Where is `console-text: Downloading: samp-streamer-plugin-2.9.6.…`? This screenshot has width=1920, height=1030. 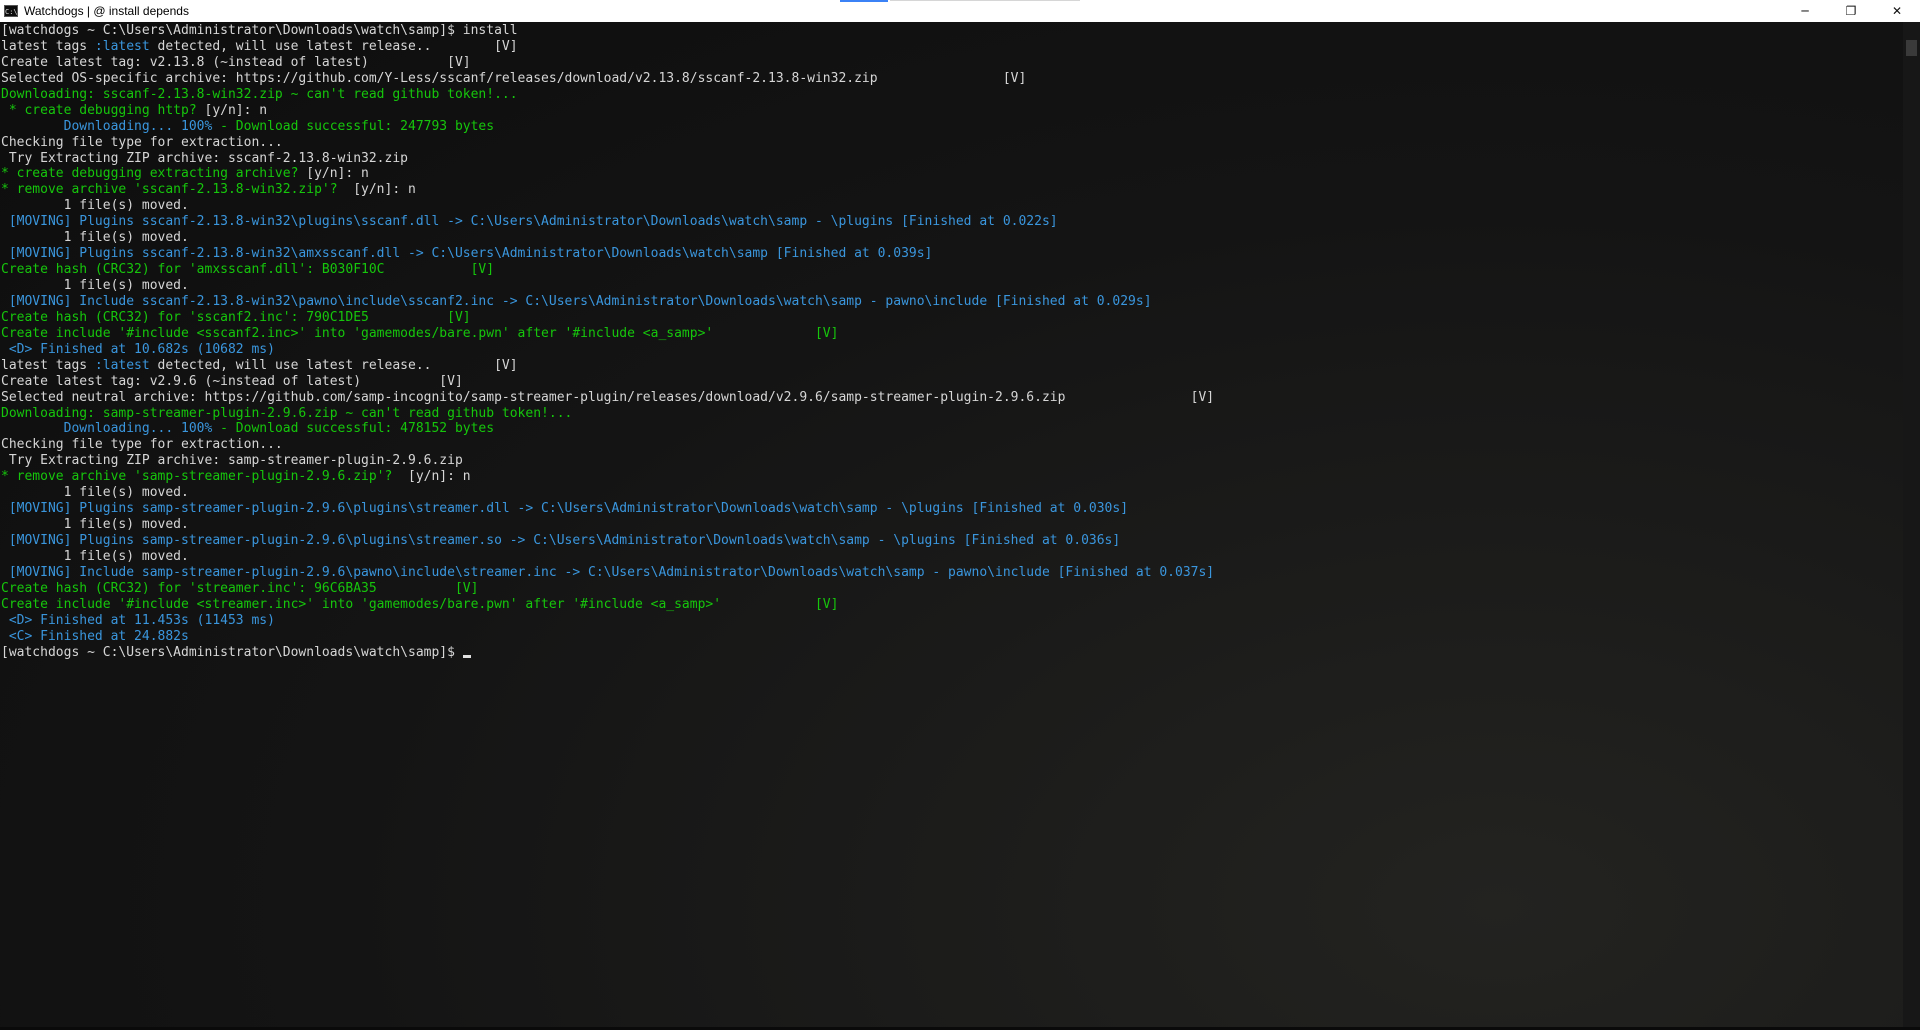 console-text: Downloading: samp-streamer-plugin-2.9.6.… is located at coordinates (287, 413).